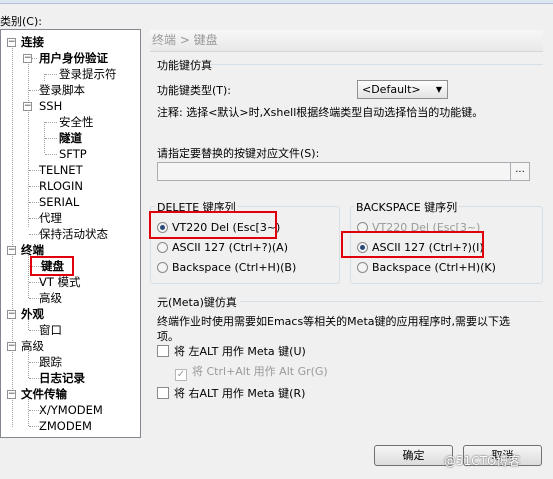 The height and width of the screenshot is (479, 553). Describe the element at coordinates (413, 455) in the screenshot. I see `ok-button: 确定` at that location.